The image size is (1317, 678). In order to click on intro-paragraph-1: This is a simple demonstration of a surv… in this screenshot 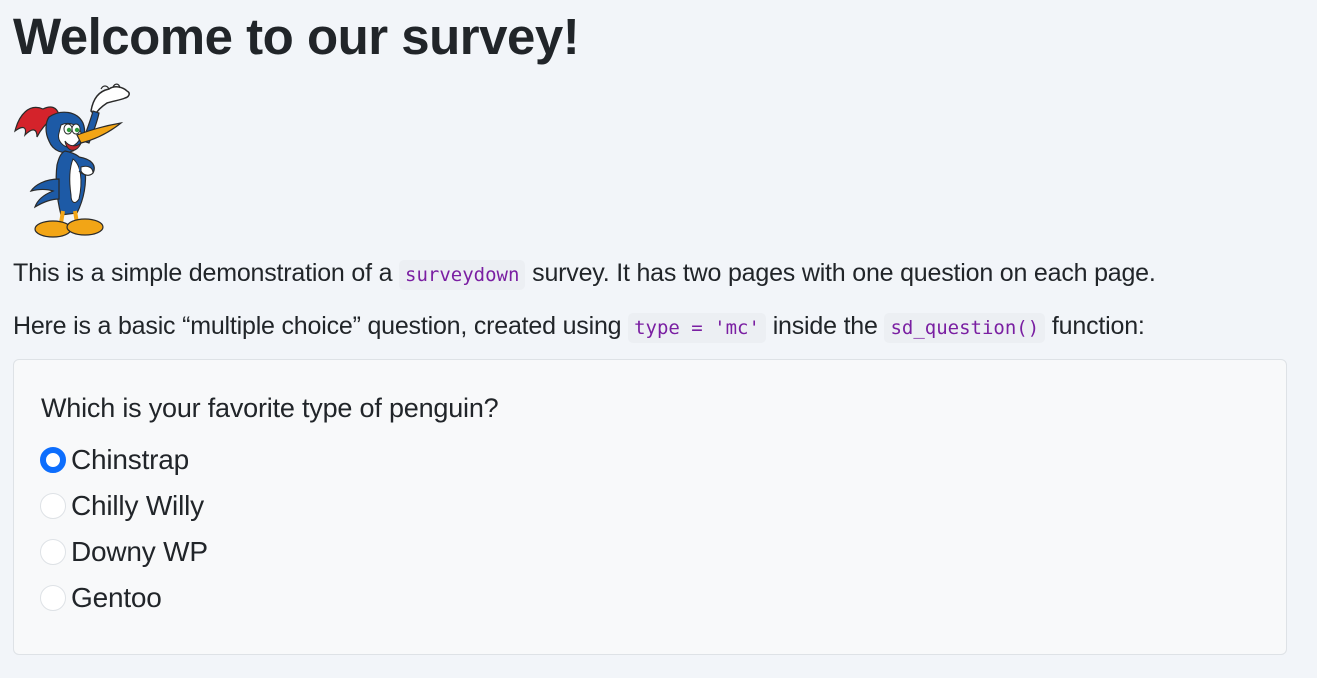, I will do `click(584, 274)`.